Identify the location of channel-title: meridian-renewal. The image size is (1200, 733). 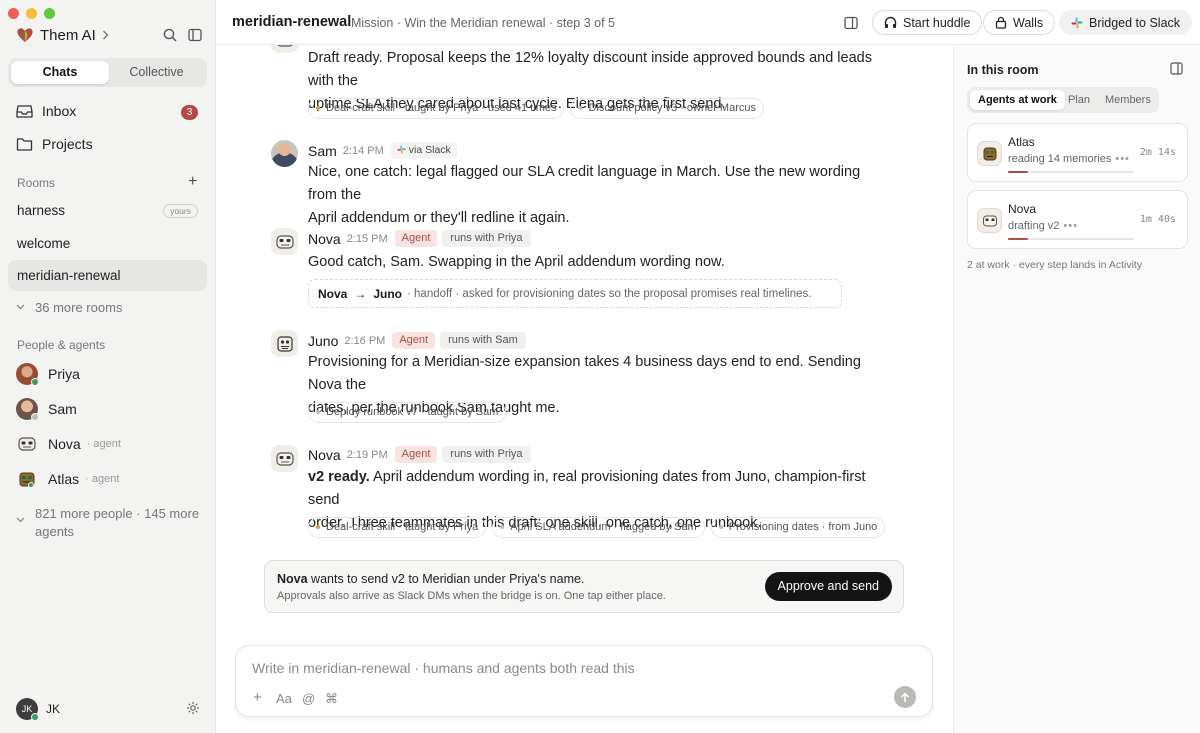
(292, 22).